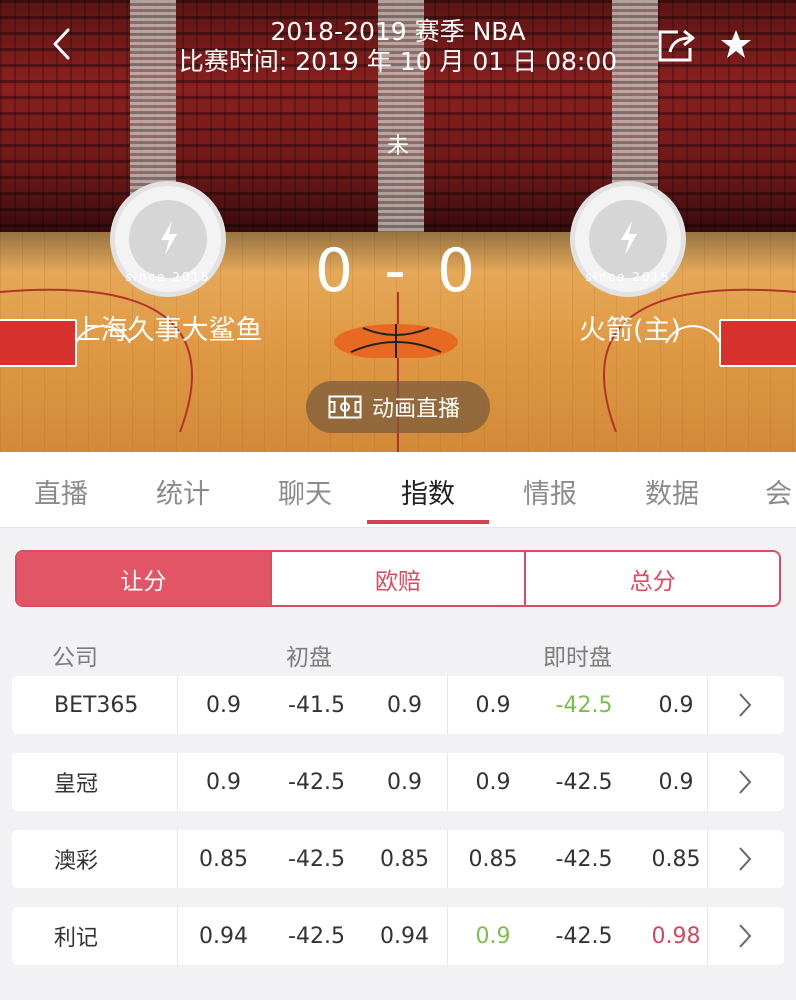 This screenshot has height=1000, width=796. Describe the element at coordinates (428, 491) in the screenshot. I see `tab-odds: 指数` at that location.